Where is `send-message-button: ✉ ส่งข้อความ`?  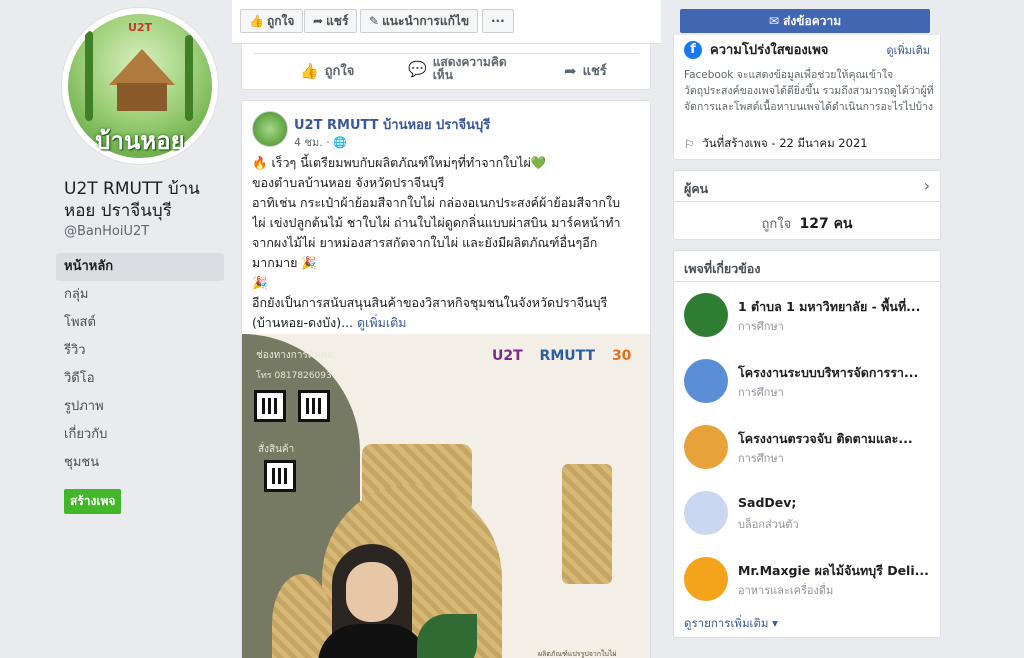 send-message-button: ✉ ส่งข้อความ is located at coordinates (805, 21).